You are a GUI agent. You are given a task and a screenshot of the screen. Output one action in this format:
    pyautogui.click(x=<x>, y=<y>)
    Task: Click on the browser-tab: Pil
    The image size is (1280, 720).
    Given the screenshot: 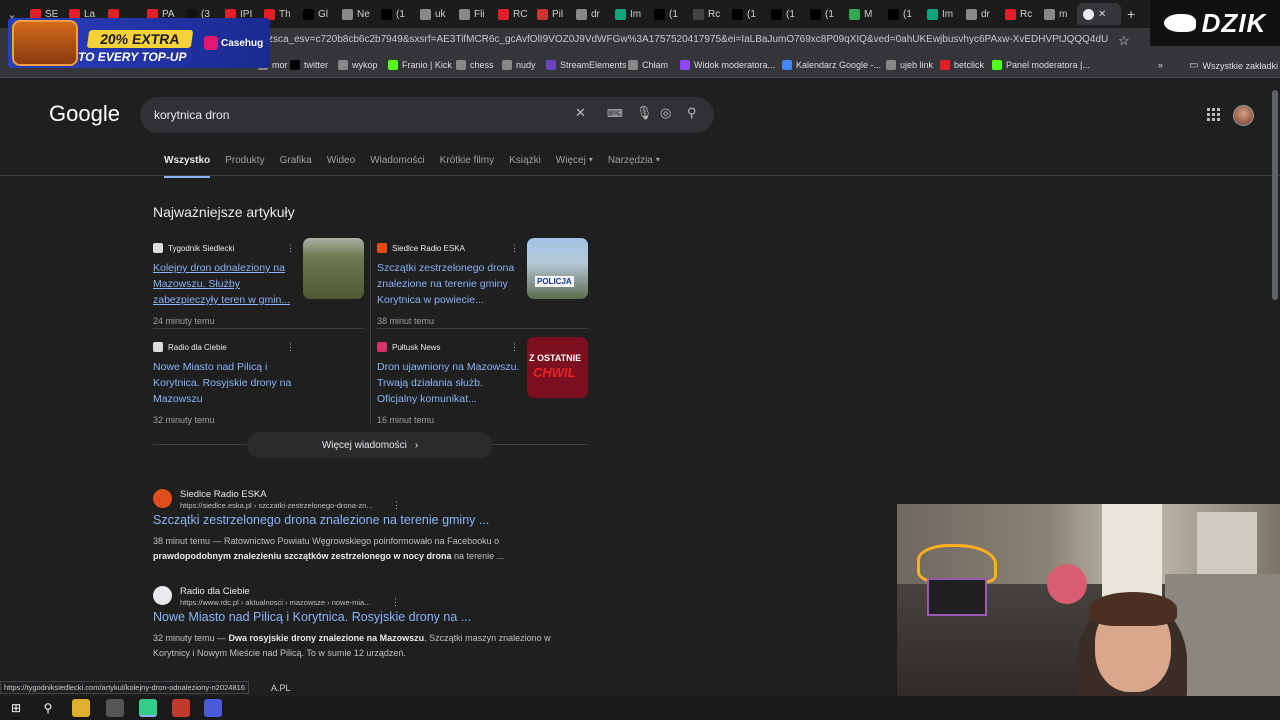 What is the action you would take?
    pyautogui.click(x=550, y=14)
    